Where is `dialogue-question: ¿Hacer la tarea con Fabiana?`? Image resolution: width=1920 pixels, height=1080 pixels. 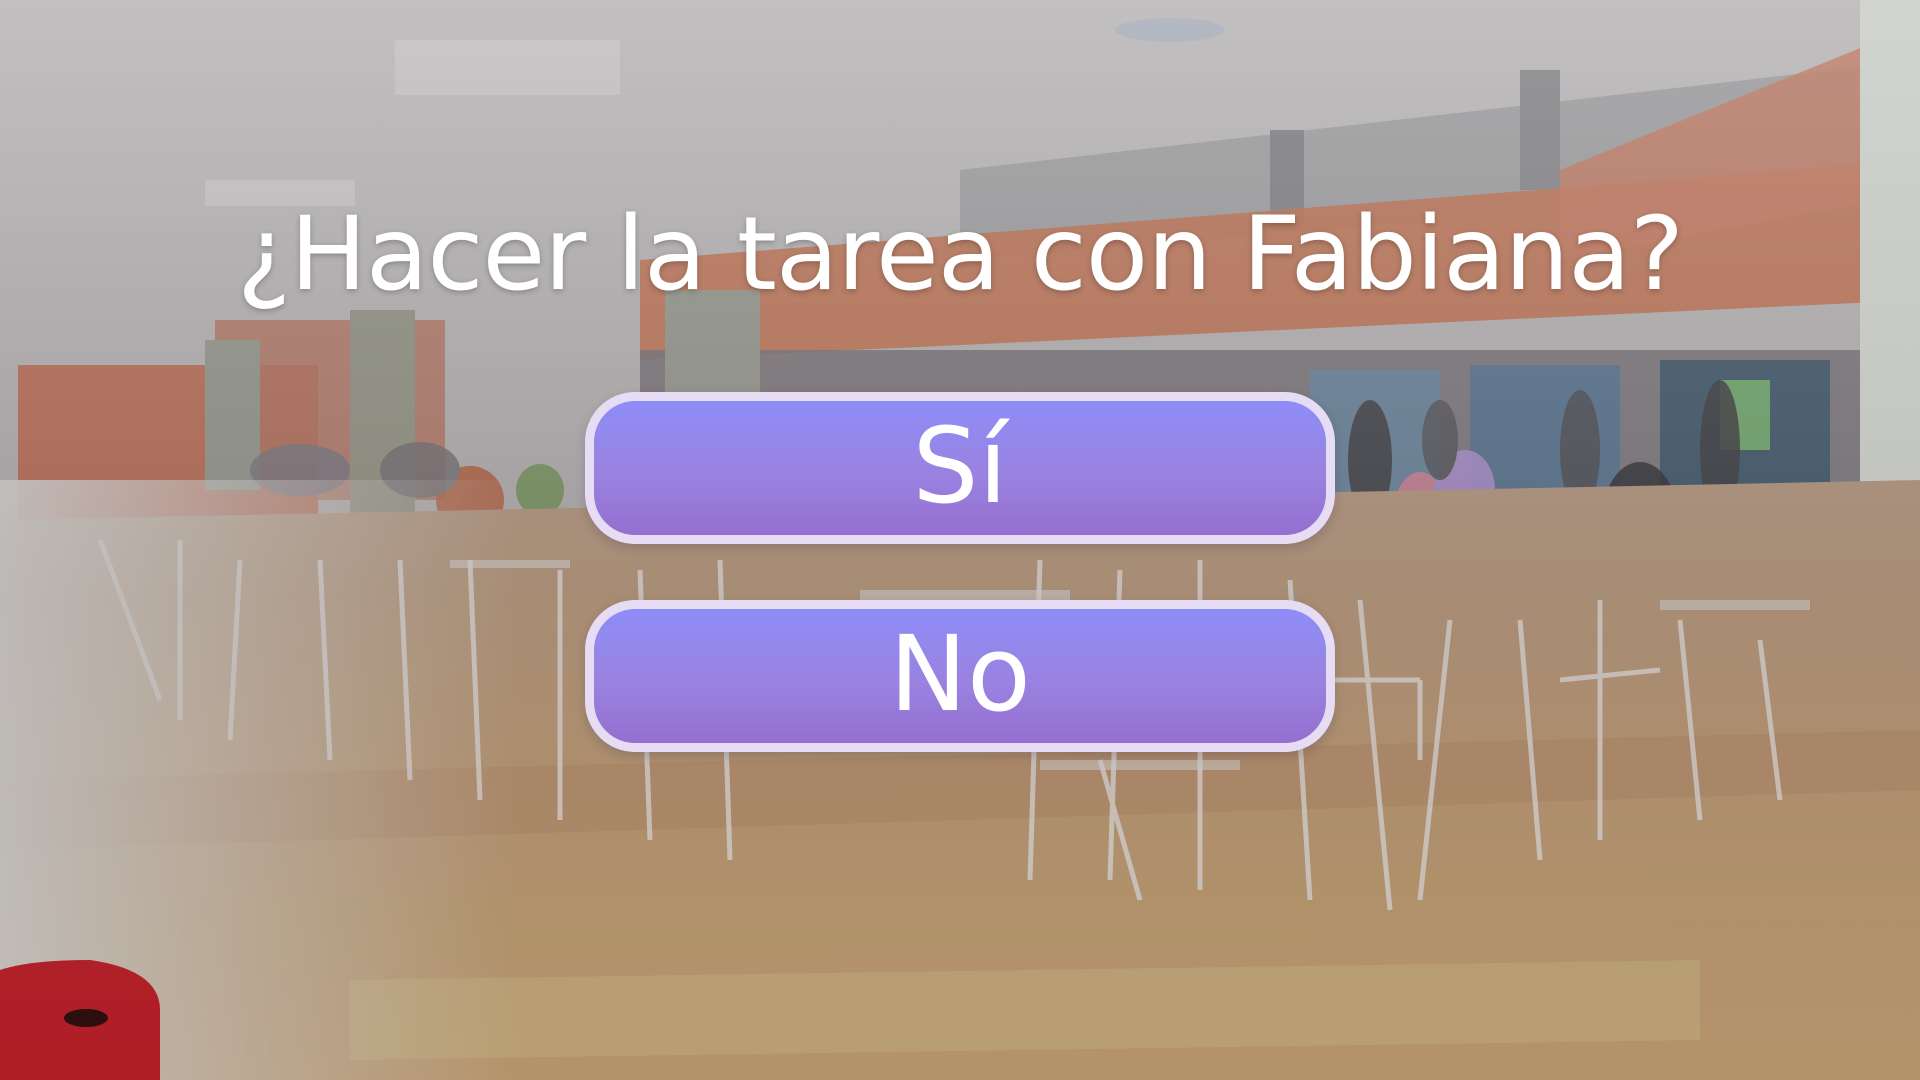 dialogue-question: ¿Hacer la tarea con Fabiana? is located at coordinates (960, 254).